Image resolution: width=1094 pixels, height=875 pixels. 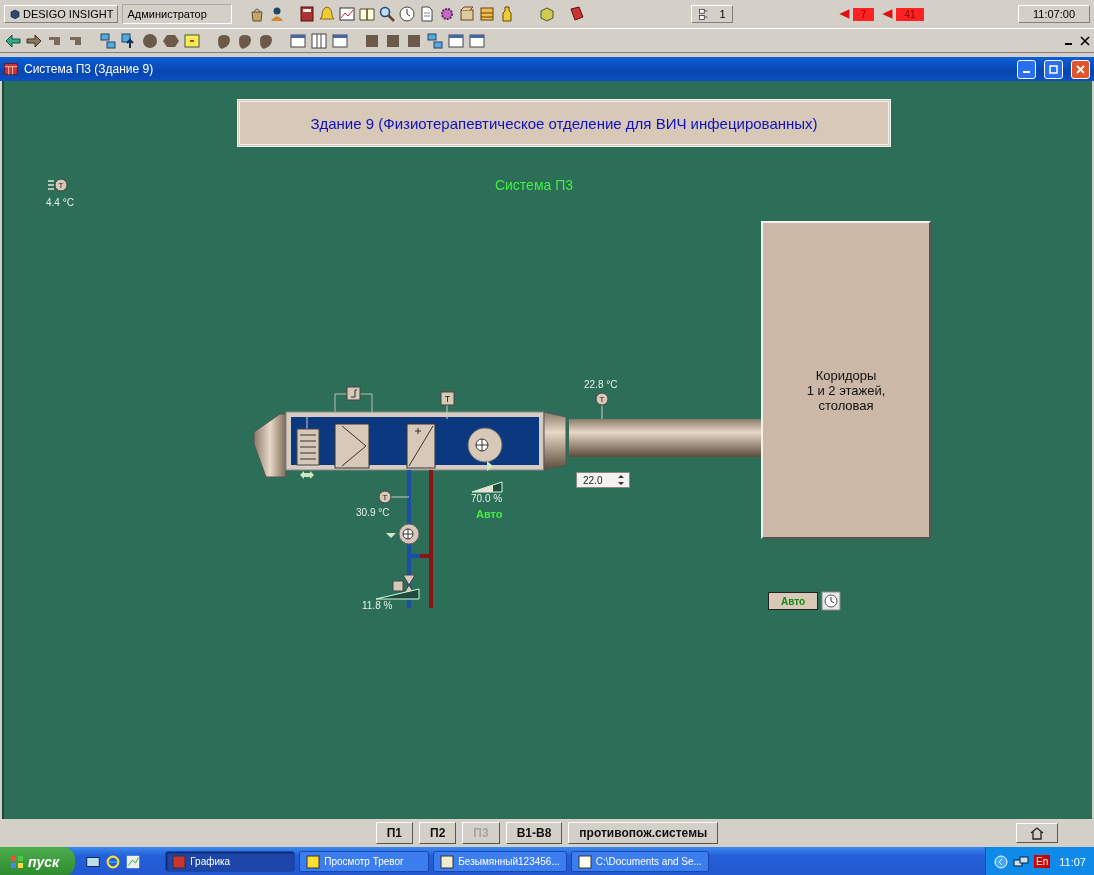 I want to click on home-button, so click(x=1037, y=833).